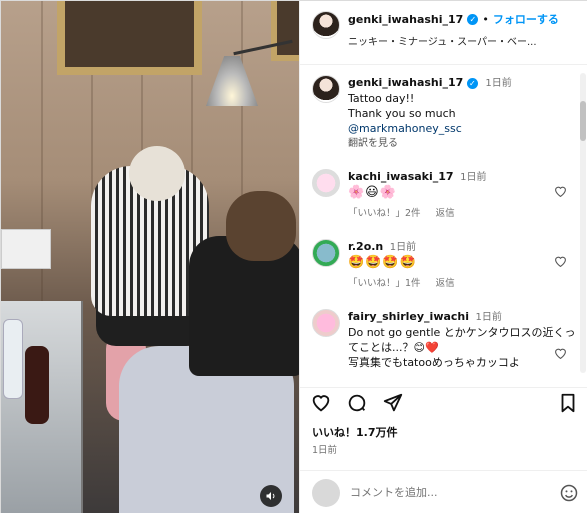 The width and height of the screenshot is (587, 513). What do you see at coordinates (583, 121) in the screenshot?
I see `scrollbar-thumb` at bounding box center [583, 121].